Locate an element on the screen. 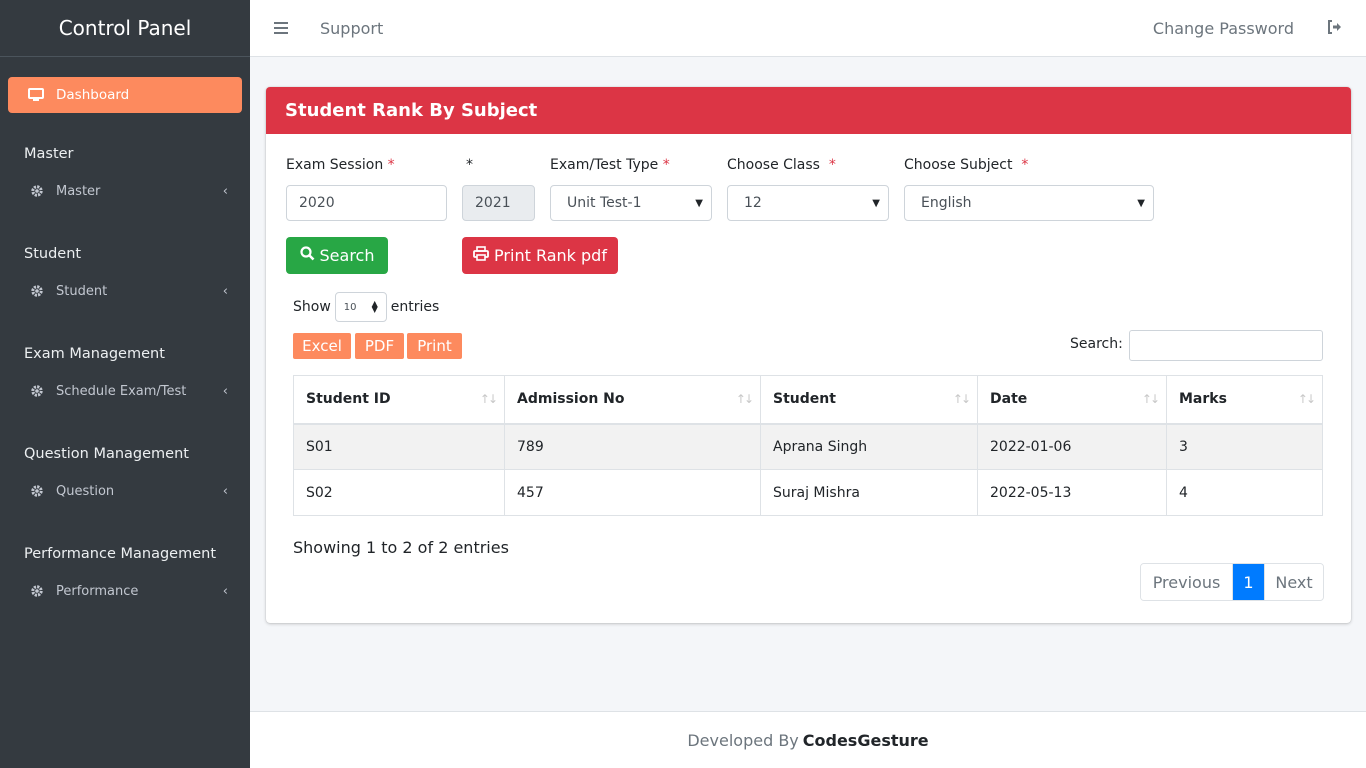 This screenshot has width=1366, height=768. nav-header-student: Student is located at coordinates (53, 254).